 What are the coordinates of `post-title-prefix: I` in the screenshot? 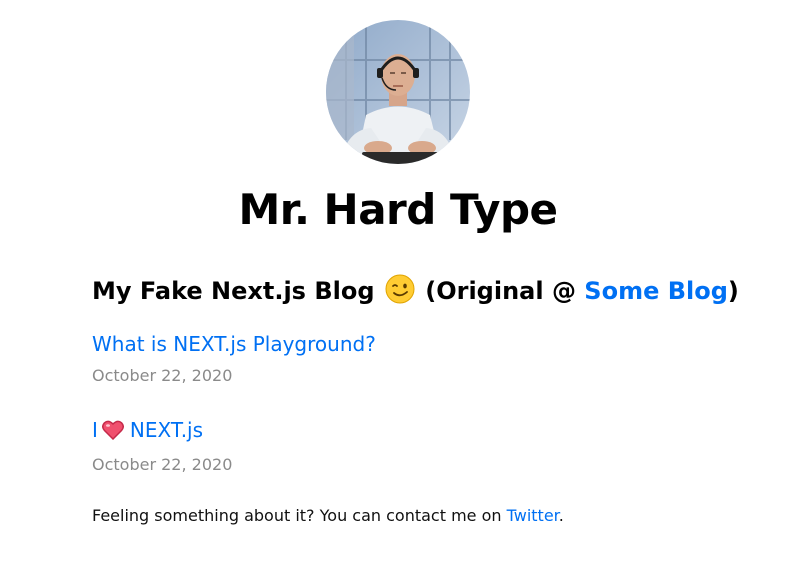 It's located at (95, 430).